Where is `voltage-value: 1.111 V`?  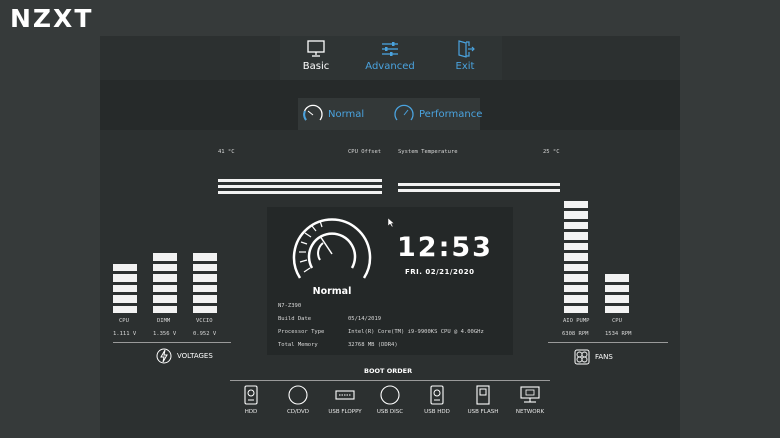 voltage-value: 1.111 V is located at coordinates (125, 334).